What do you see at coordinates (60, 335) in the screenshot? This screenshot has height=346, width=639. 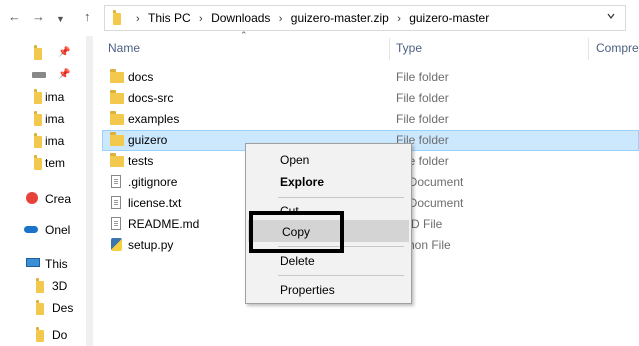 I see `sidebar-item-label: Do` at bounding box center [60, 335].